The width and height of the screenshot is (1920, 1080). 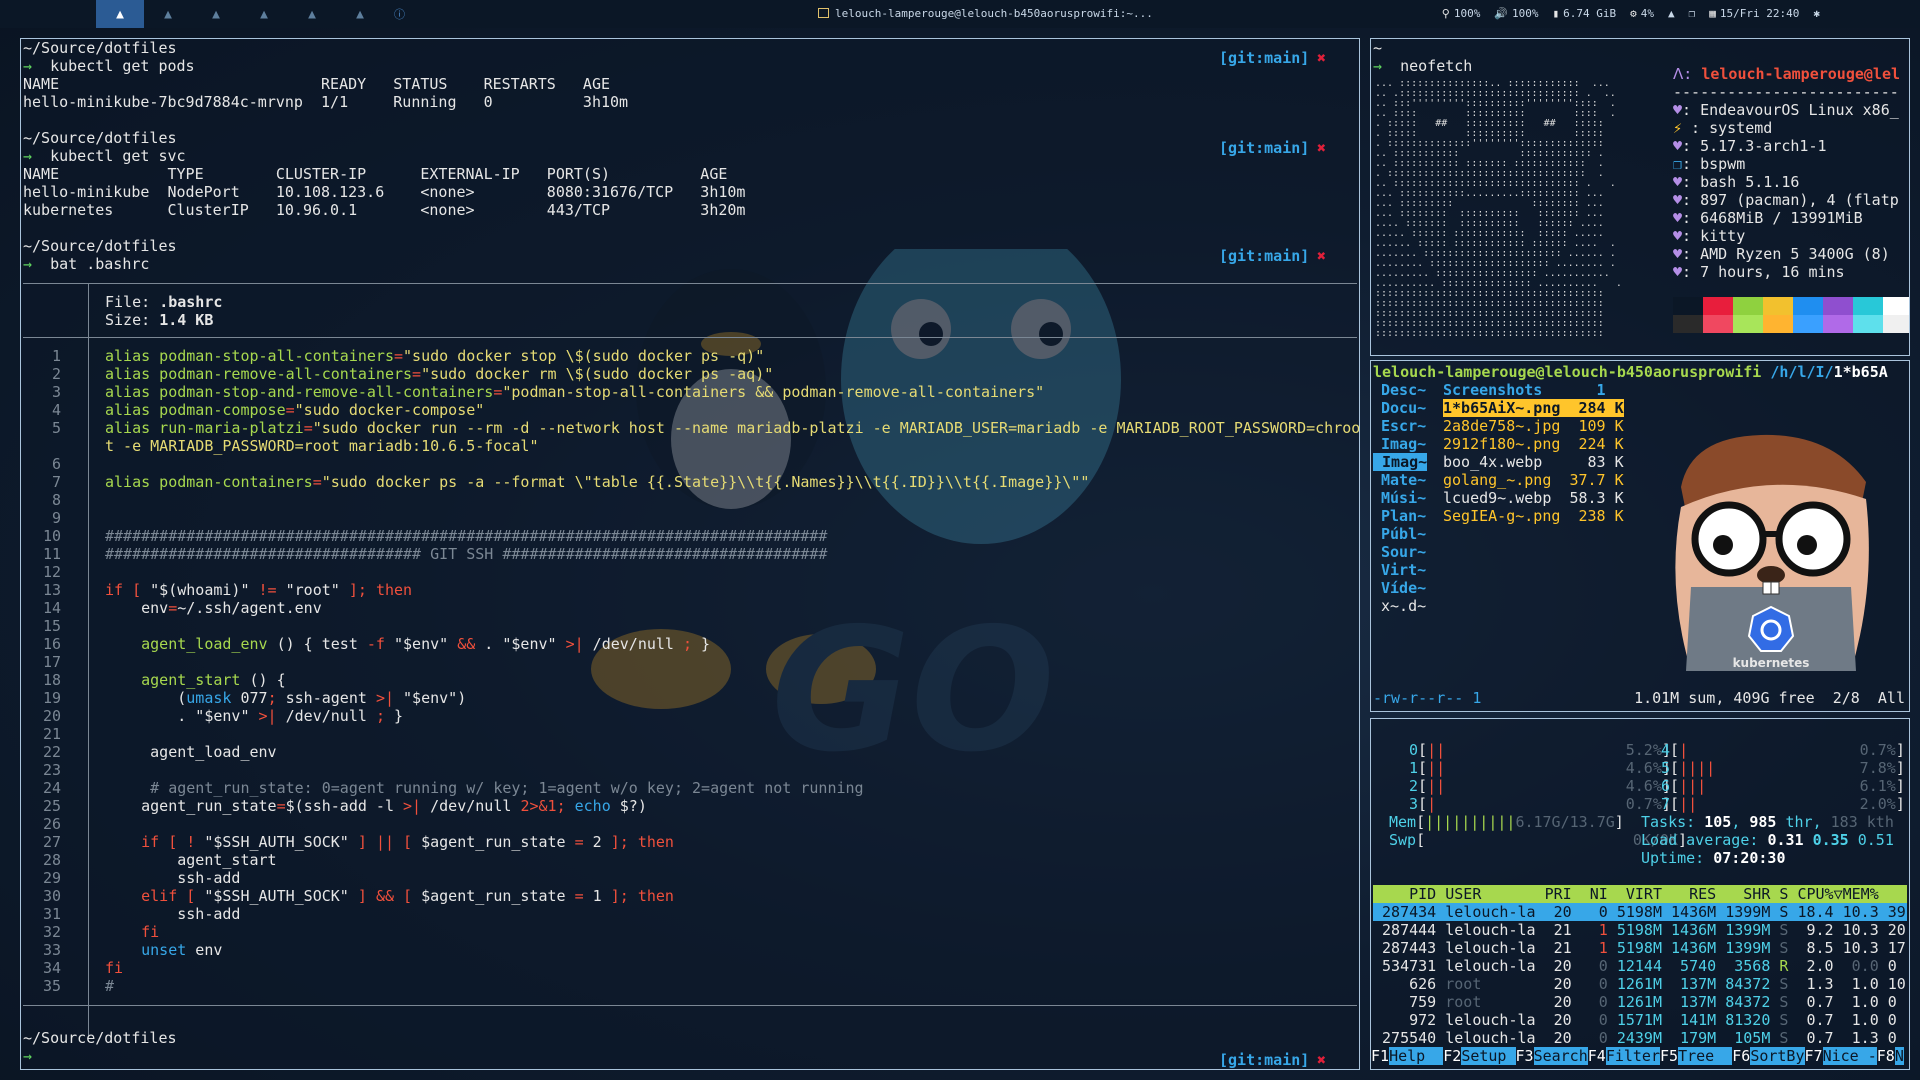 What do you see at coordinates (1633, 13) in the screenshot?
I see `chip-icon: ⚙` at bounding box center [1633, 13].